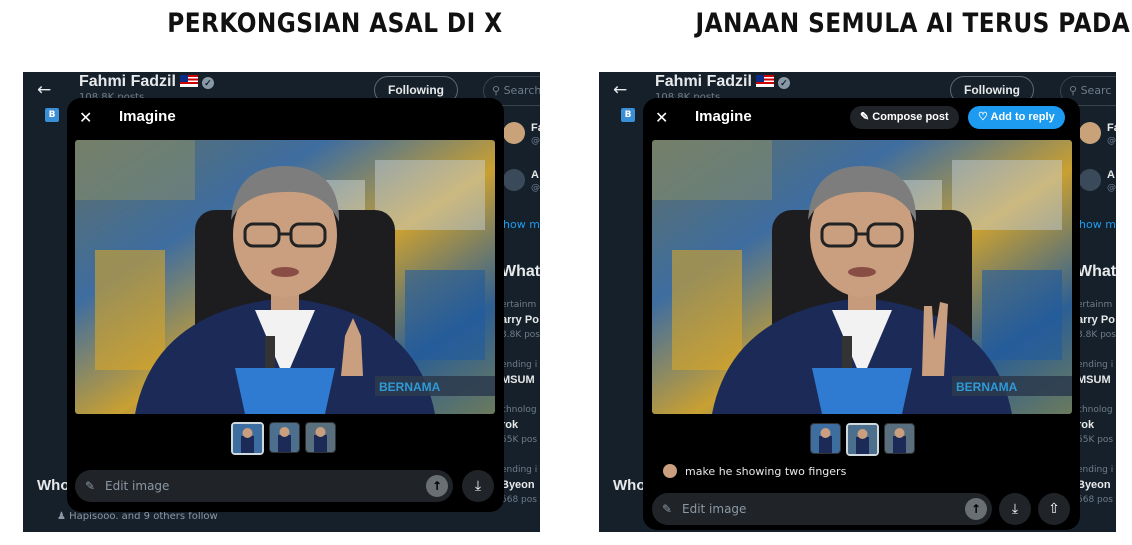 This screenshot has width=1132, height=545. Describe the element at coordinates (335, 23) in the screenshot. I see `left-heading: PERKONGSIAN ASAL DI X` at that location.